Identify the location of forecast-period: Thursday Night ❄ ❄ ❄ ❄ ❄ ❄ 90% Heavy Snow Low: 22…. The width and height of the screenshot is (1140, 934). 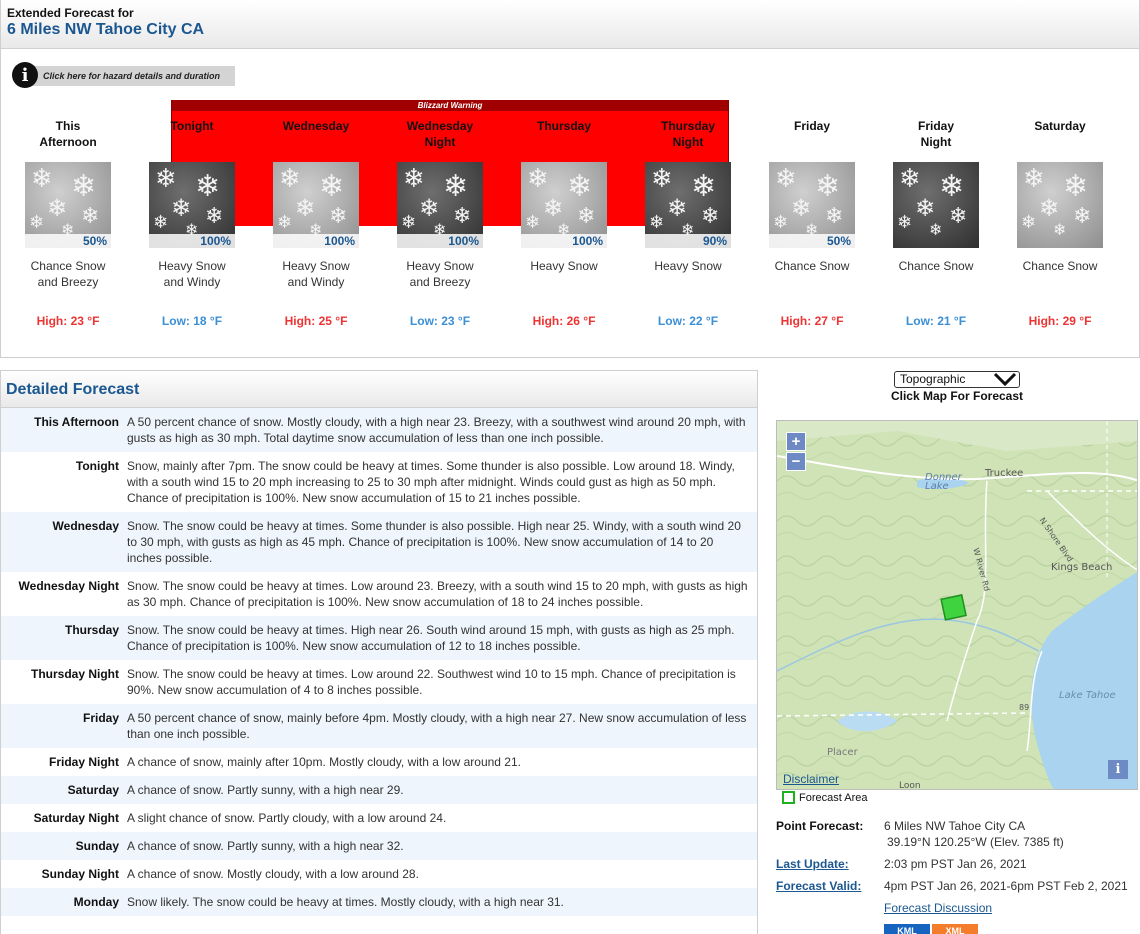
(688, 223).